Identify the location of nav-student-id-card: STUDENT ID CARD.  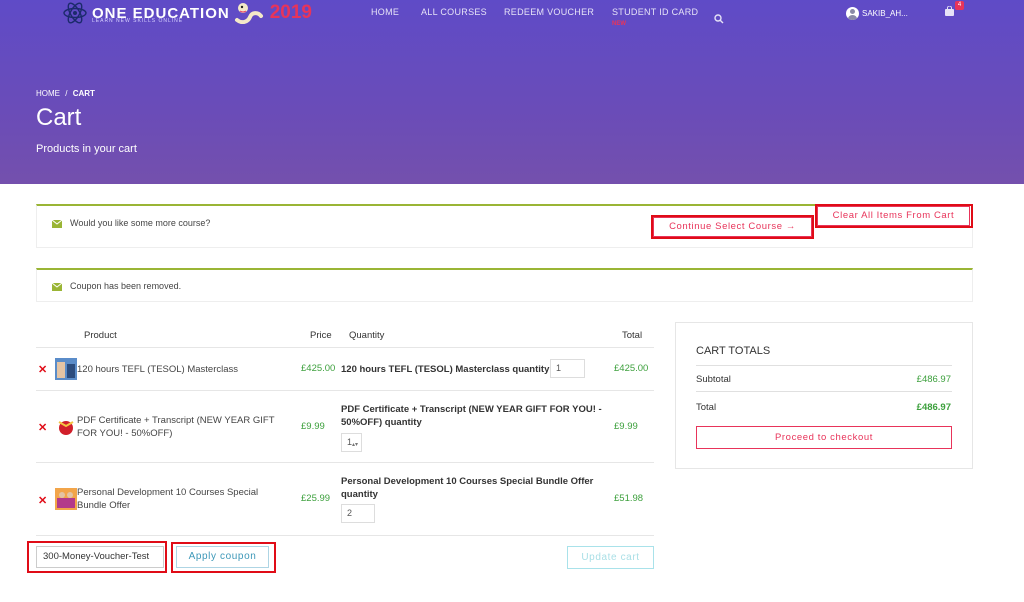
(655, 12).